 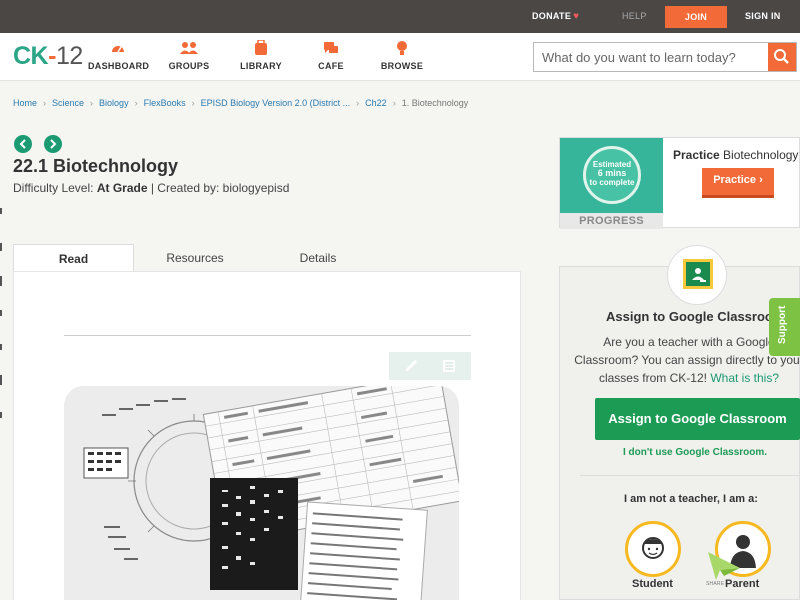 I want to click on progress-label: PROGRESS, so click(x=611, y=221).